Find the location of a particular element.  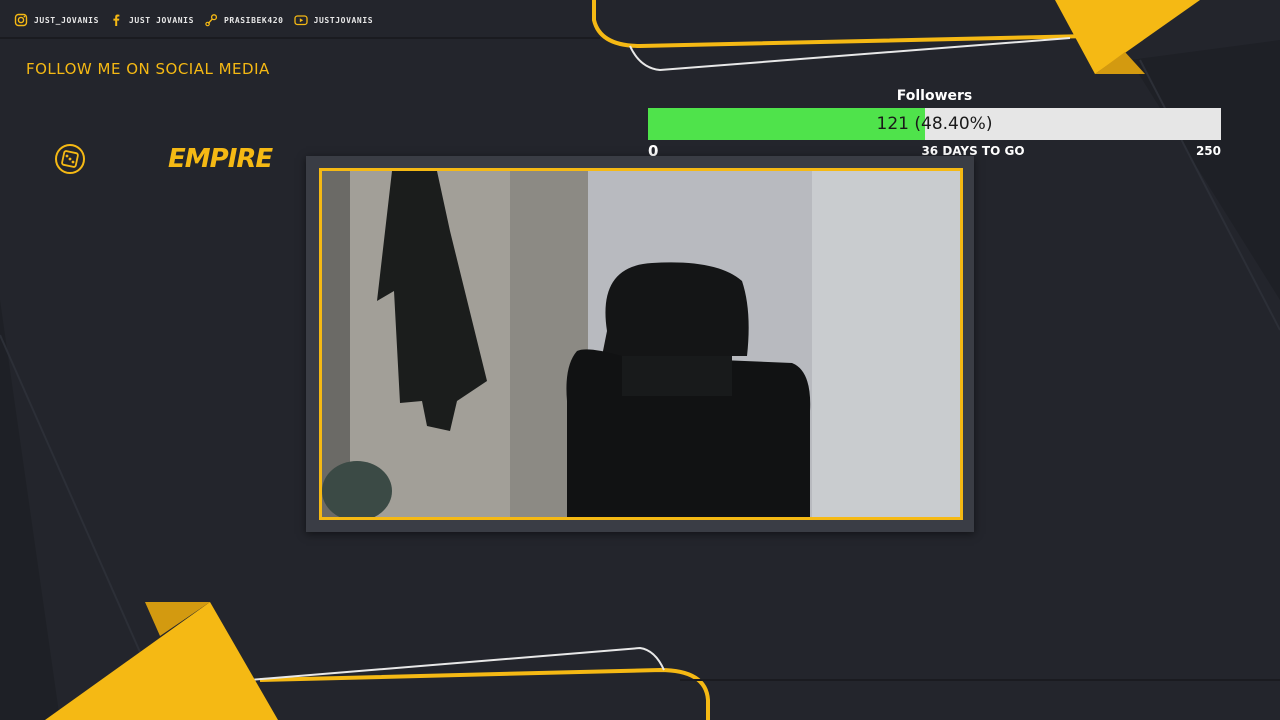

goal-progress-bar: 121 (48.40%) is located at coordinates (934, 124).